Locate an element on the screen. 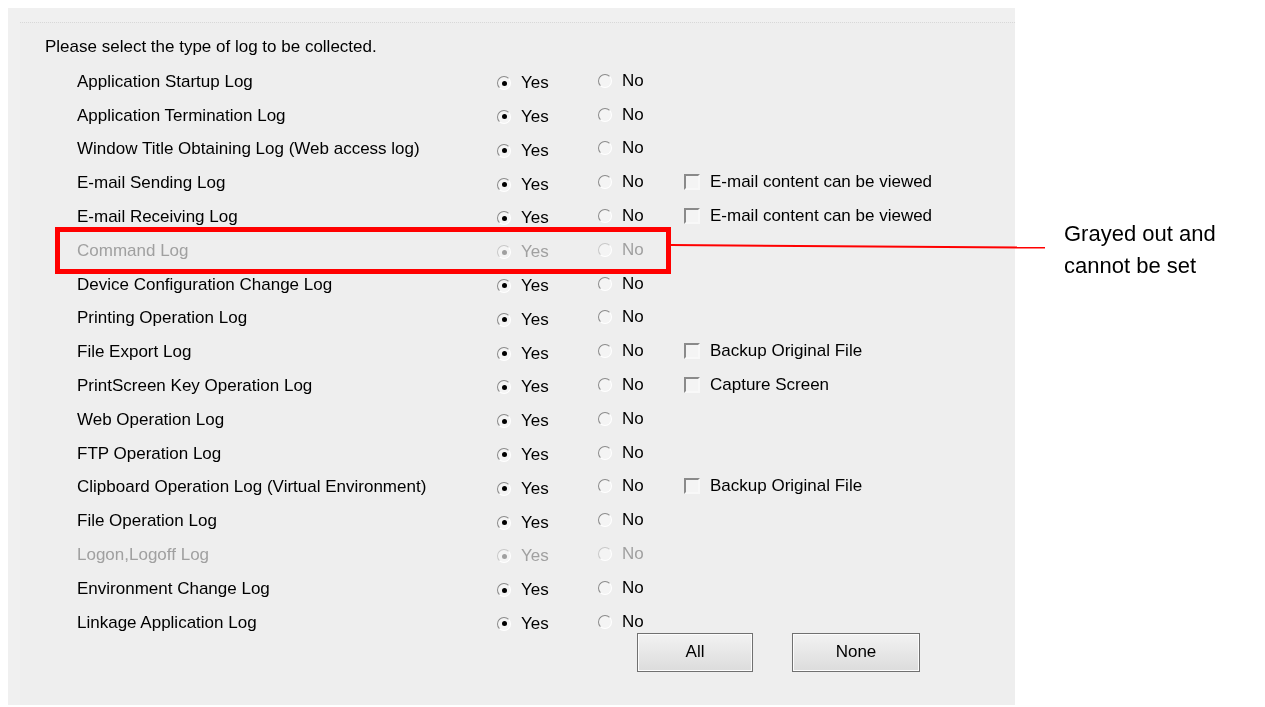 The width and height of the screenshot is (1265, 707). log-type-label: Application Startup Log is located at coordinates (165, 81).